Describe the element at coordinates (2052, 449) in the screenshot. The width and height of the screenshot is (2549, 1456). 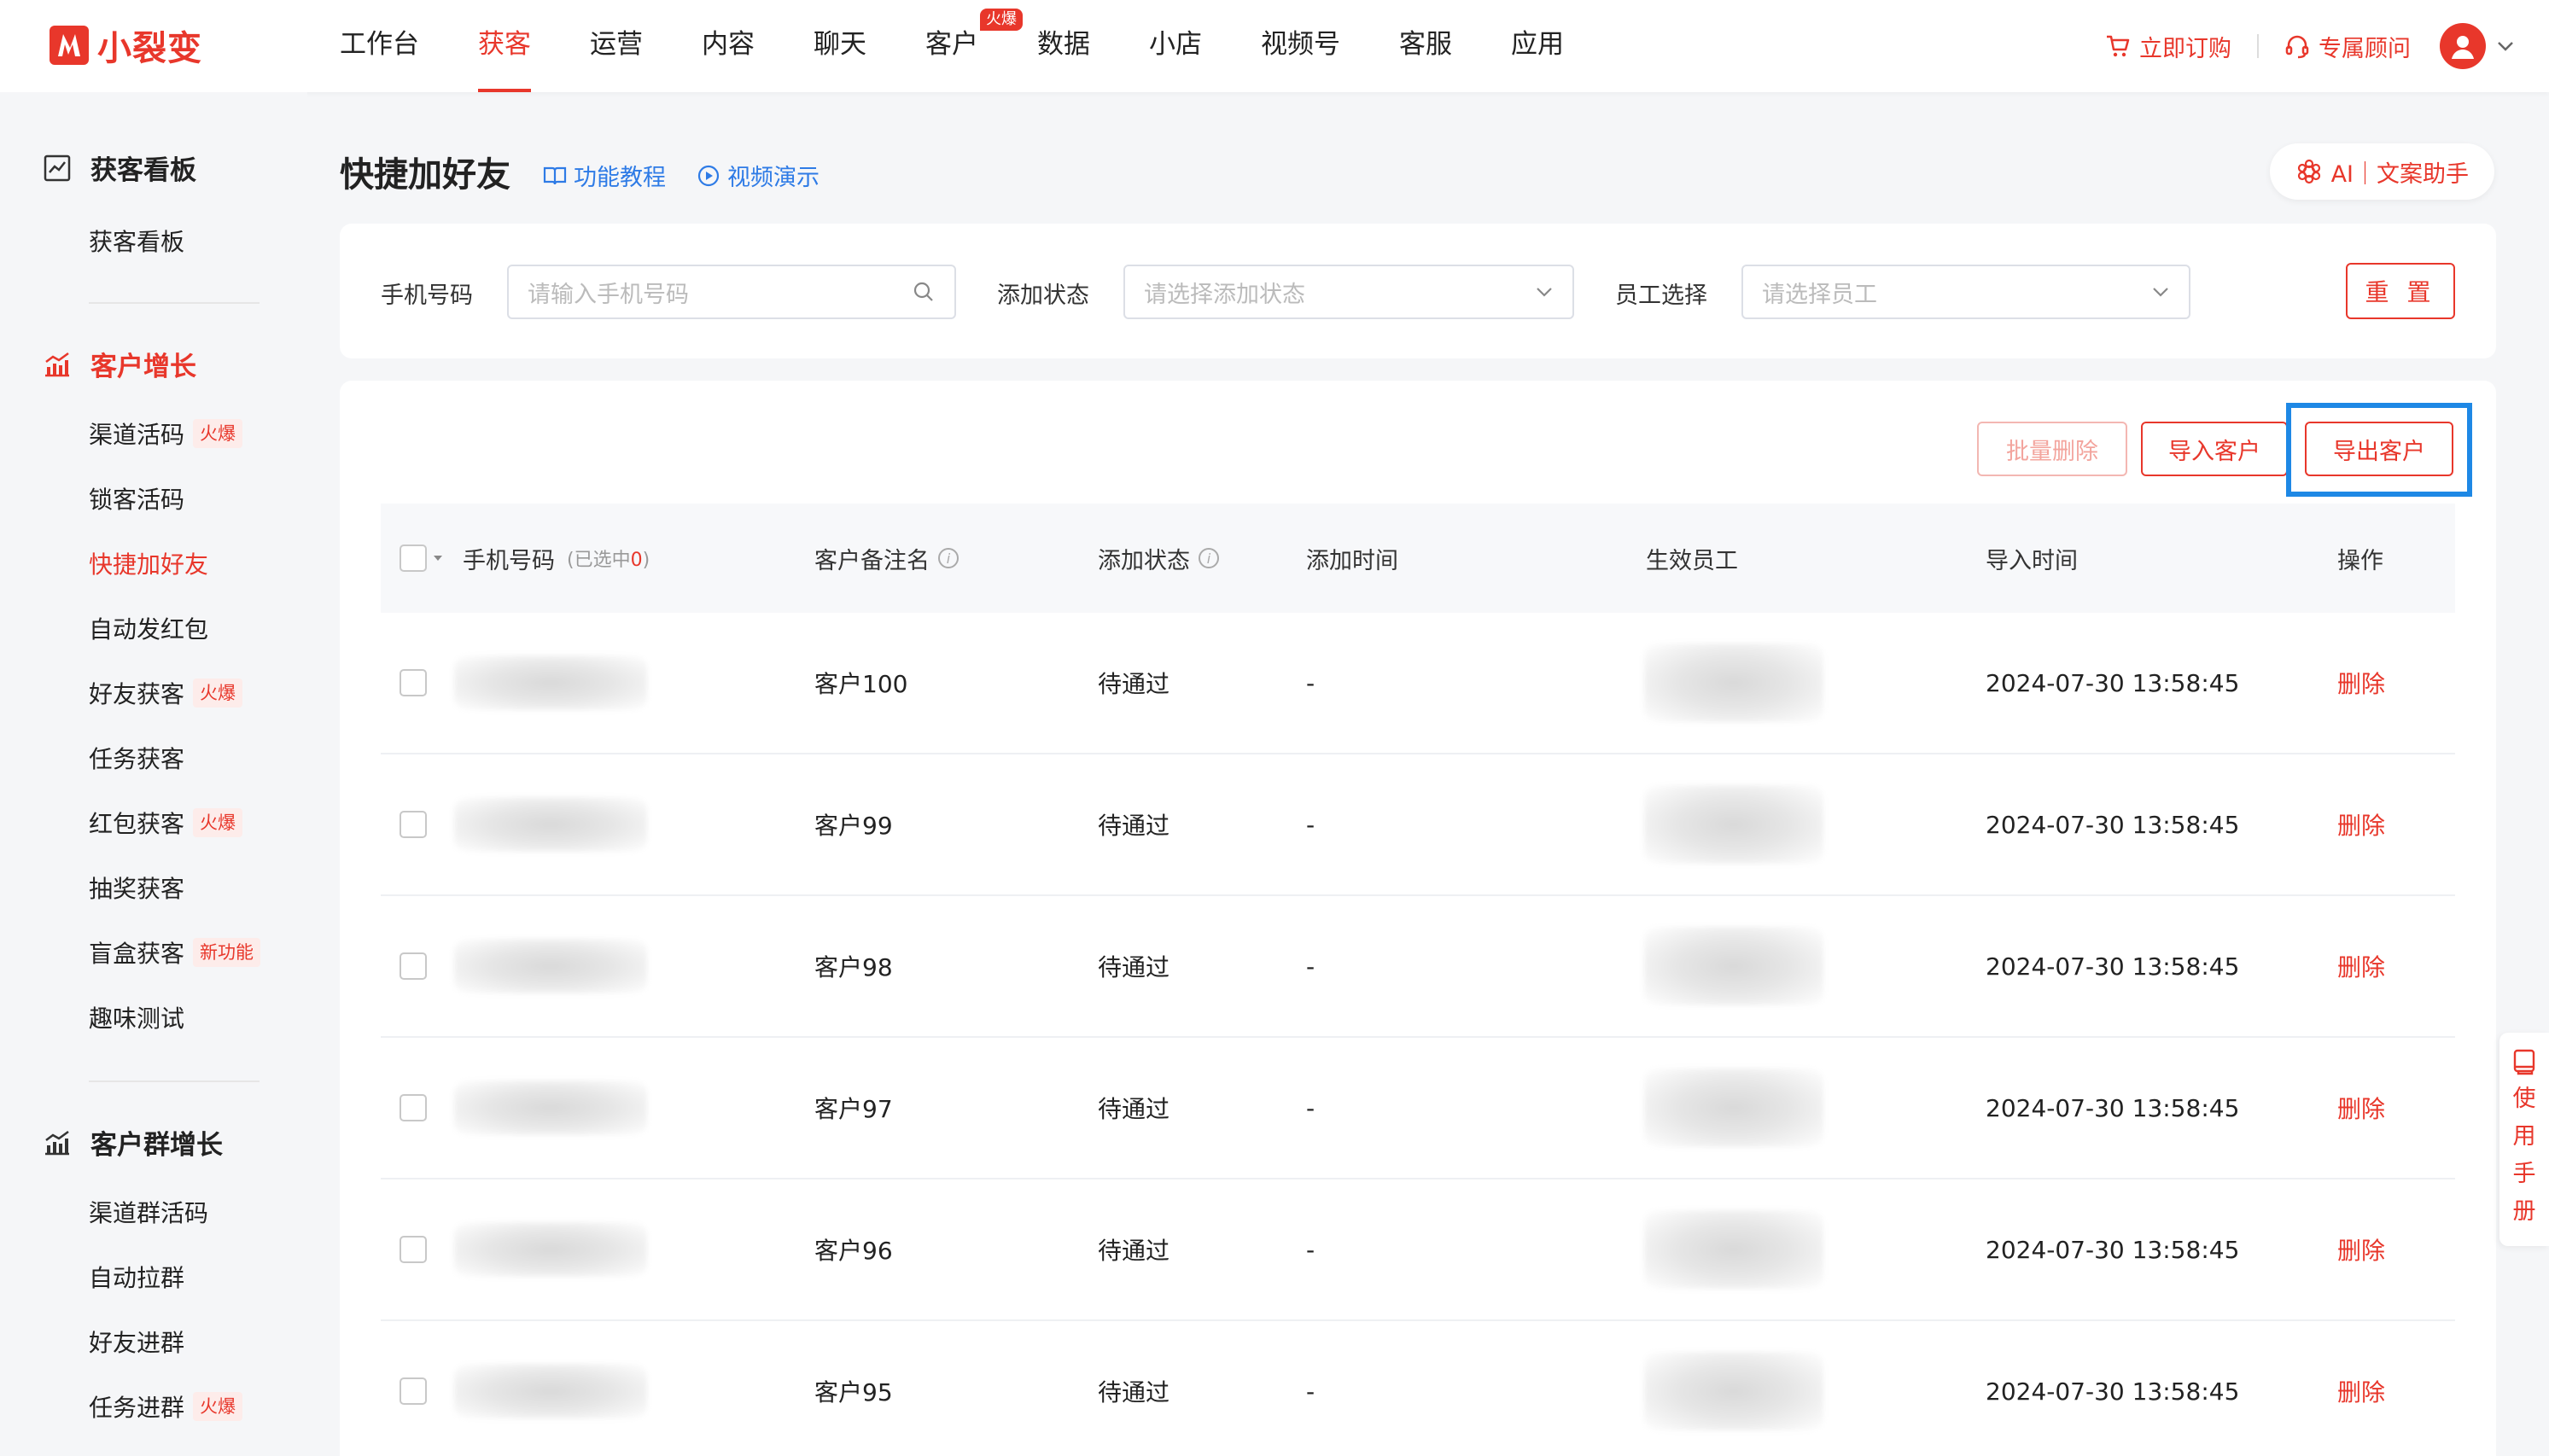
I see `batch-delete-button: 批量删除` at that location.